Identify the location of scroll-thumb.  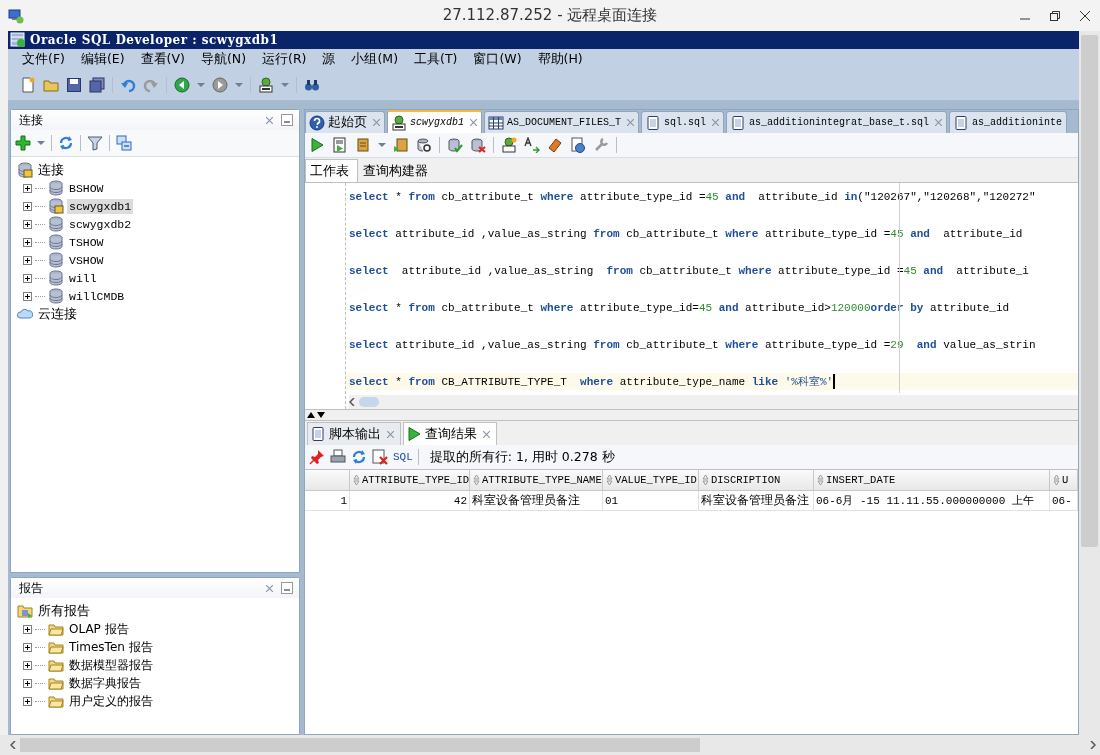
(369, 402).